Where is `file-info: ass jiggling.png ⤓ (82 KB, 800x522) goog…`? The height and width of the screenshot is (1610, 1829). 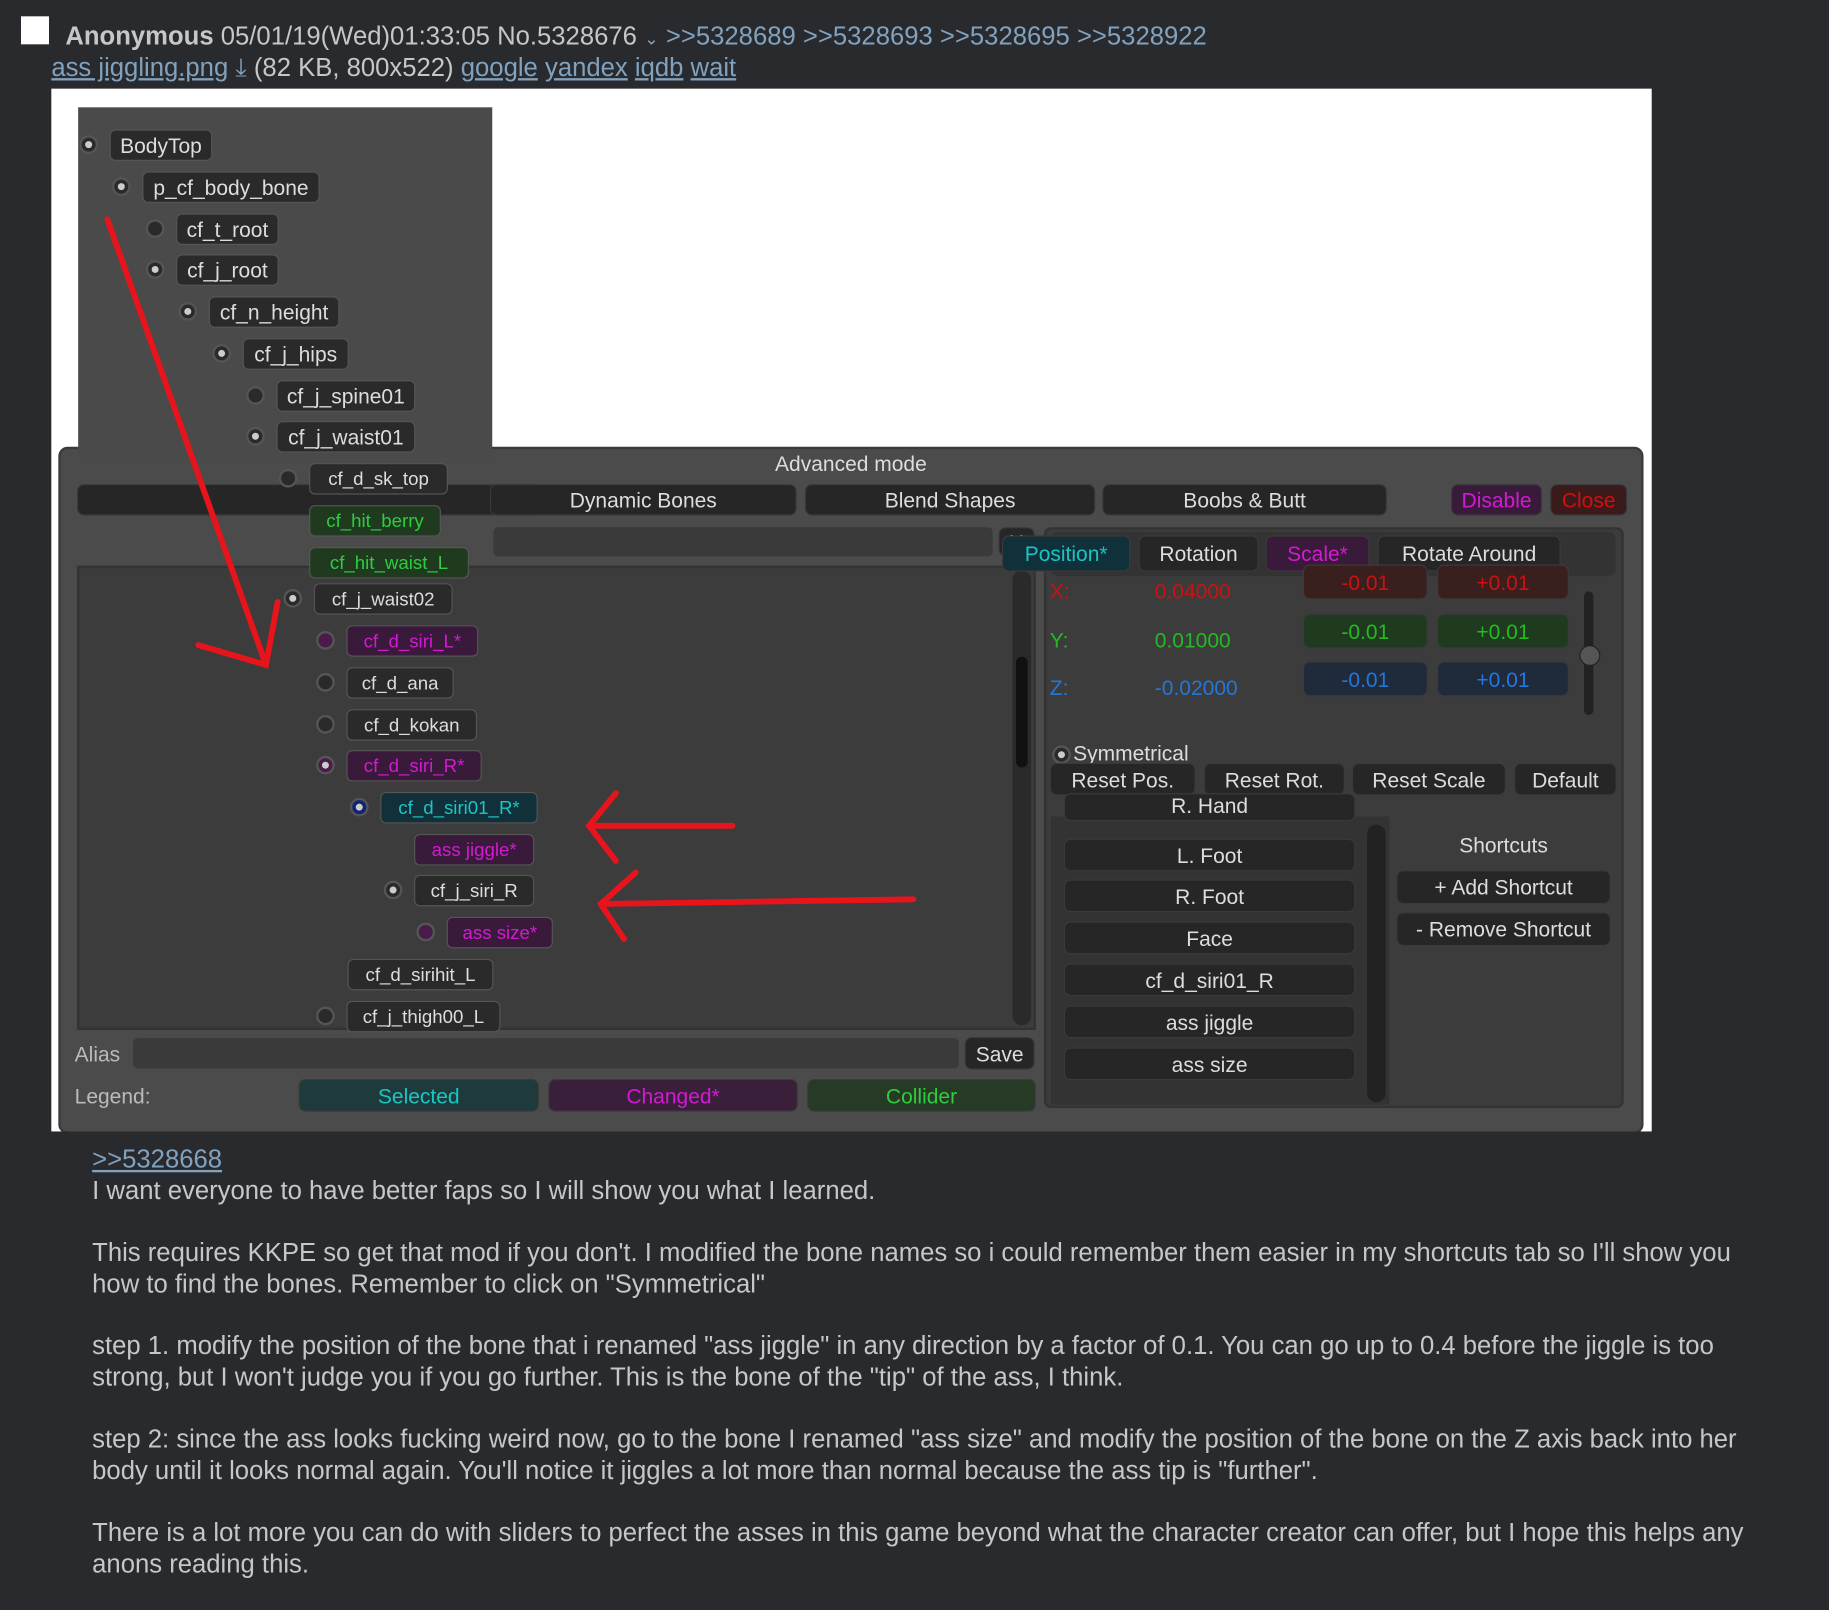 file-info: ass jiggling.png ⤓ (82 KB, 800x522) goog… is located at coordinates (393, 67).